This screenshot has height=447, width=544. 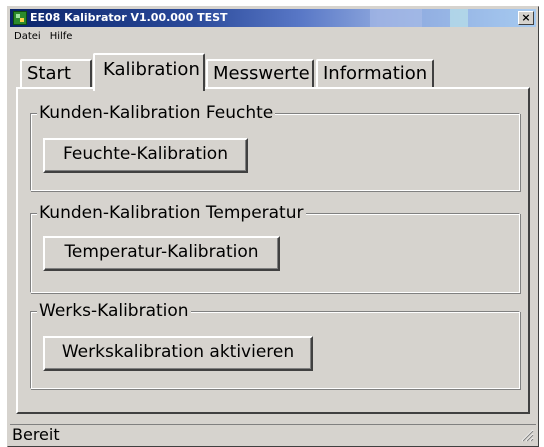 What do you see at coordinates (114, 311) in the screenshot?
I see `group-title: Werks-Kalibration` at bounding box center [114, 311].